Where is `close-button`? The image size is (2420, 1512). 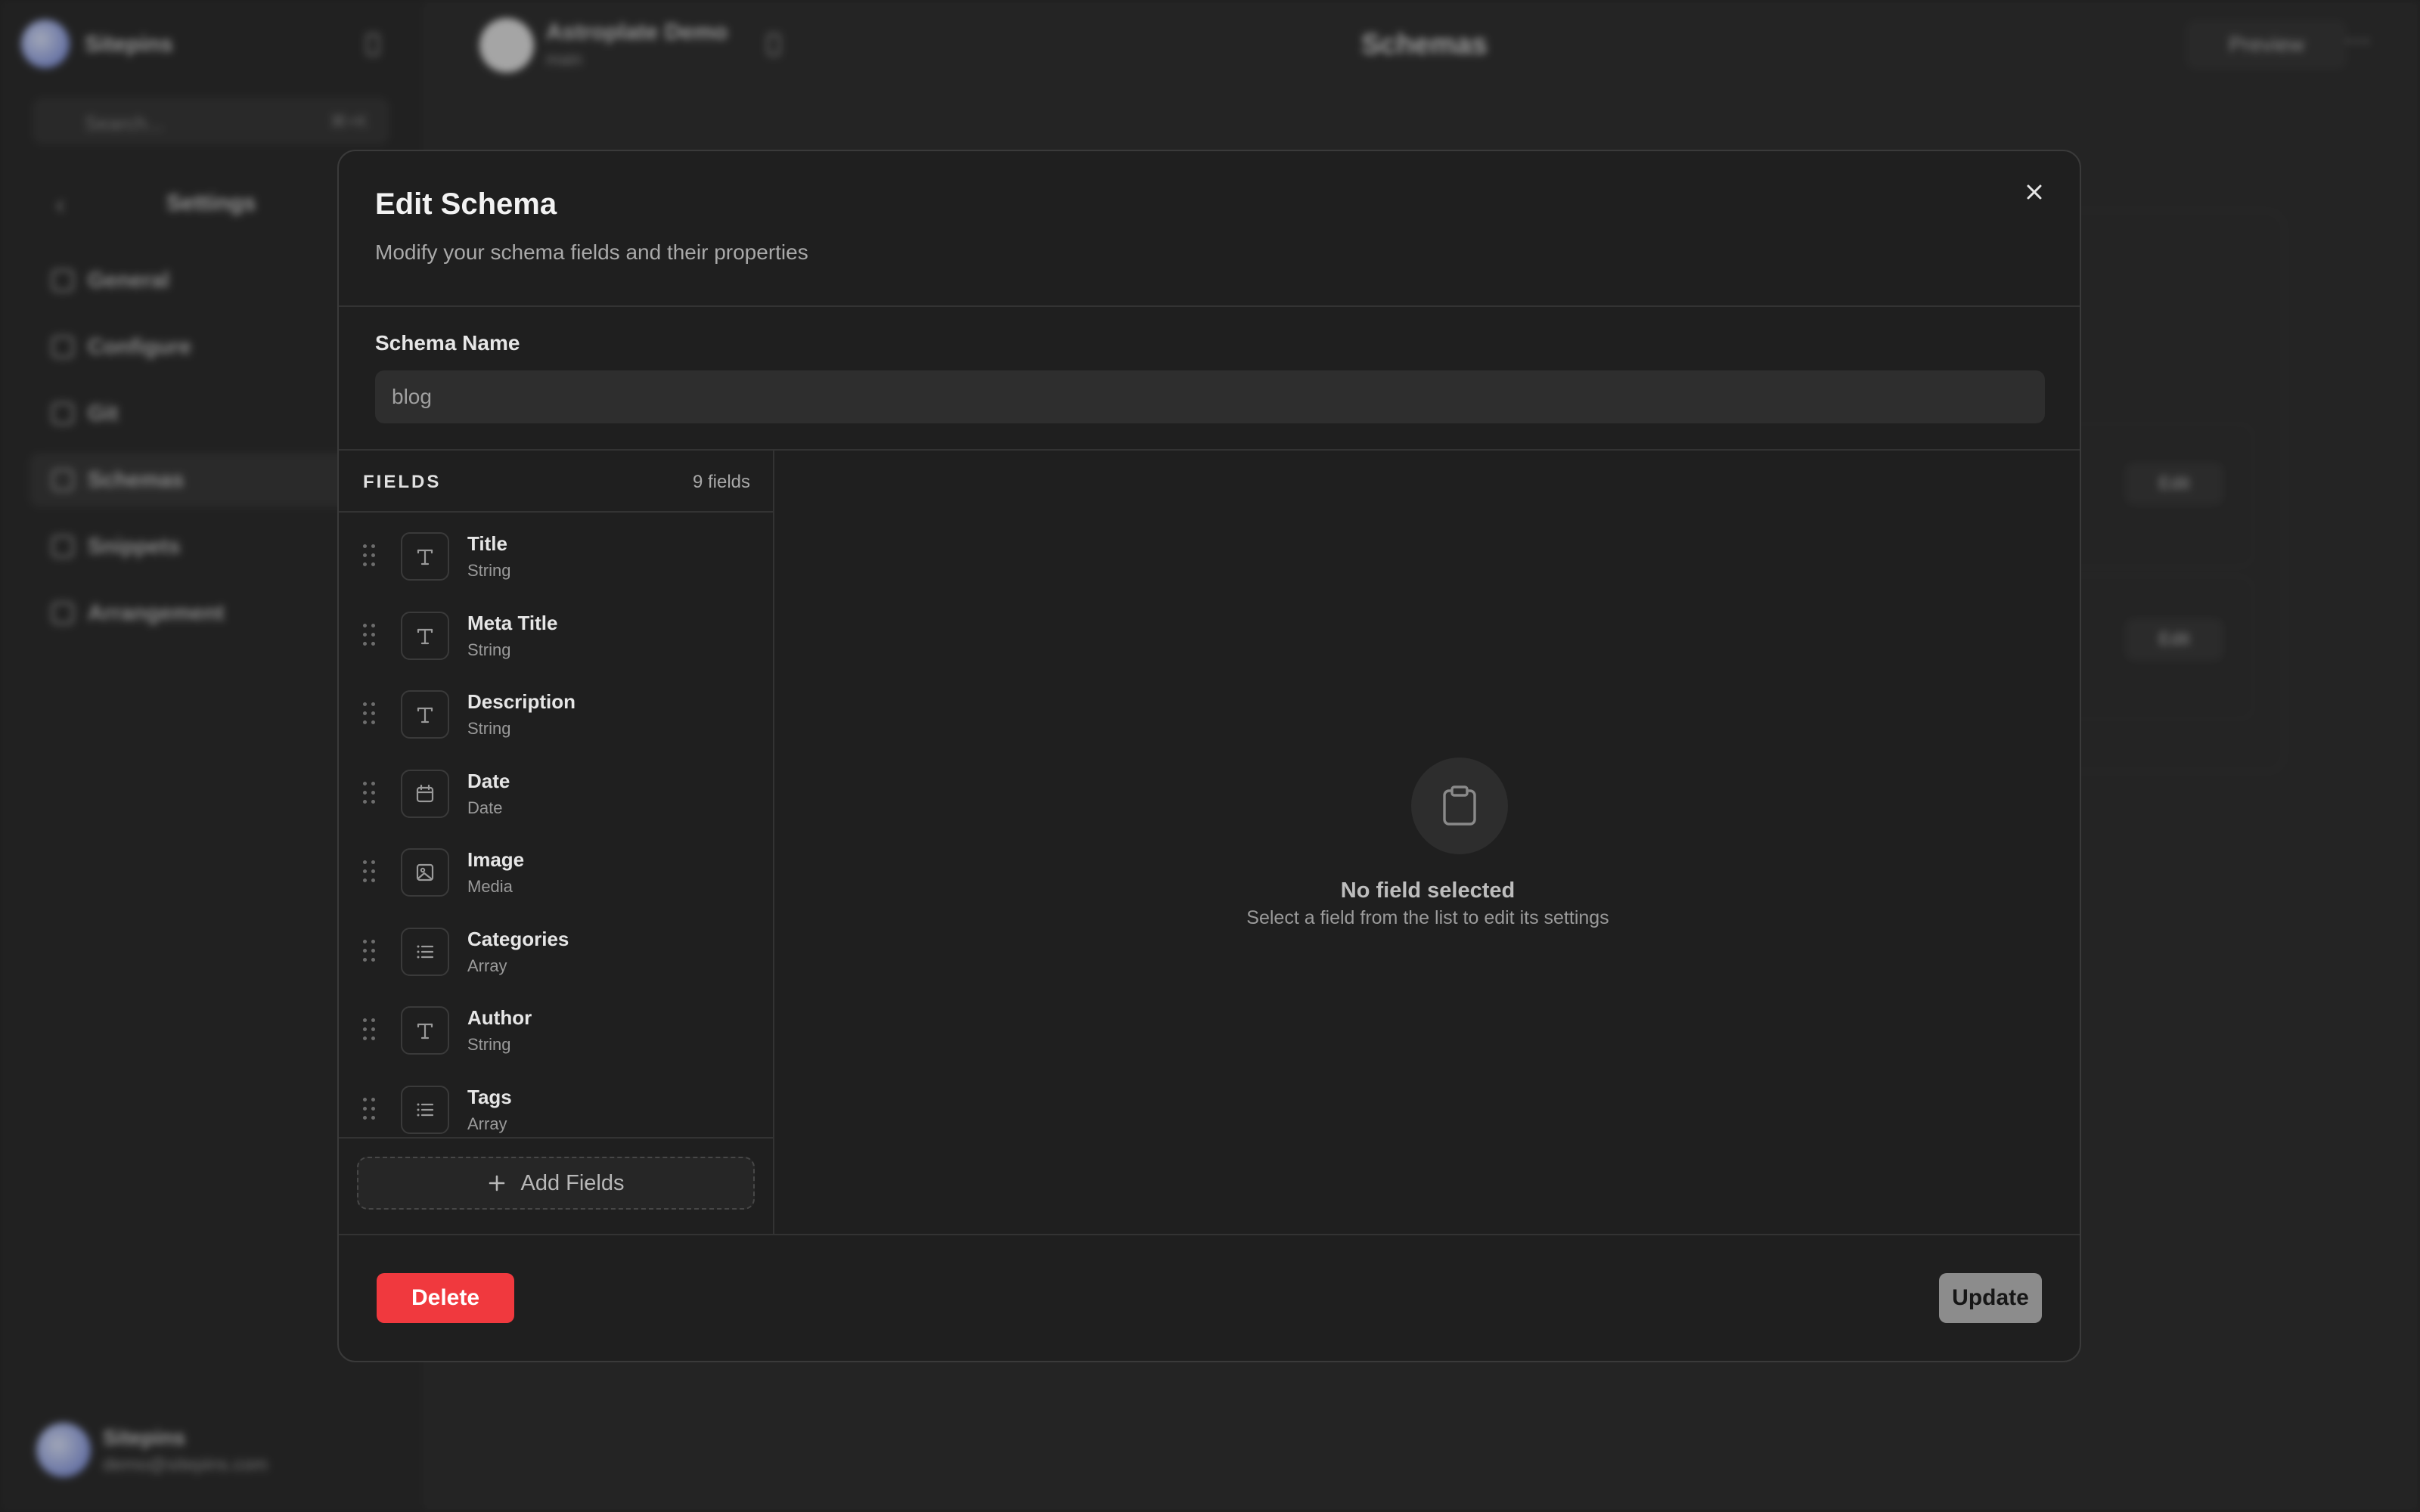
close-button is located at coordinates (2034, 192).